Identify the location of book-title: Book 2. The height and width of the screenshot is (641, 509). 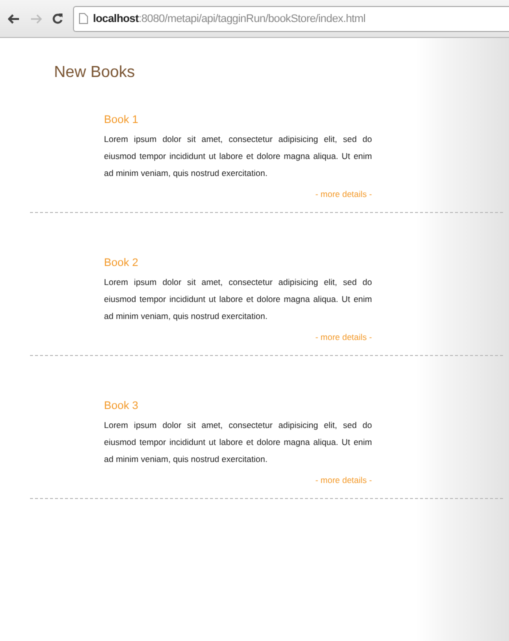
(122, 263).